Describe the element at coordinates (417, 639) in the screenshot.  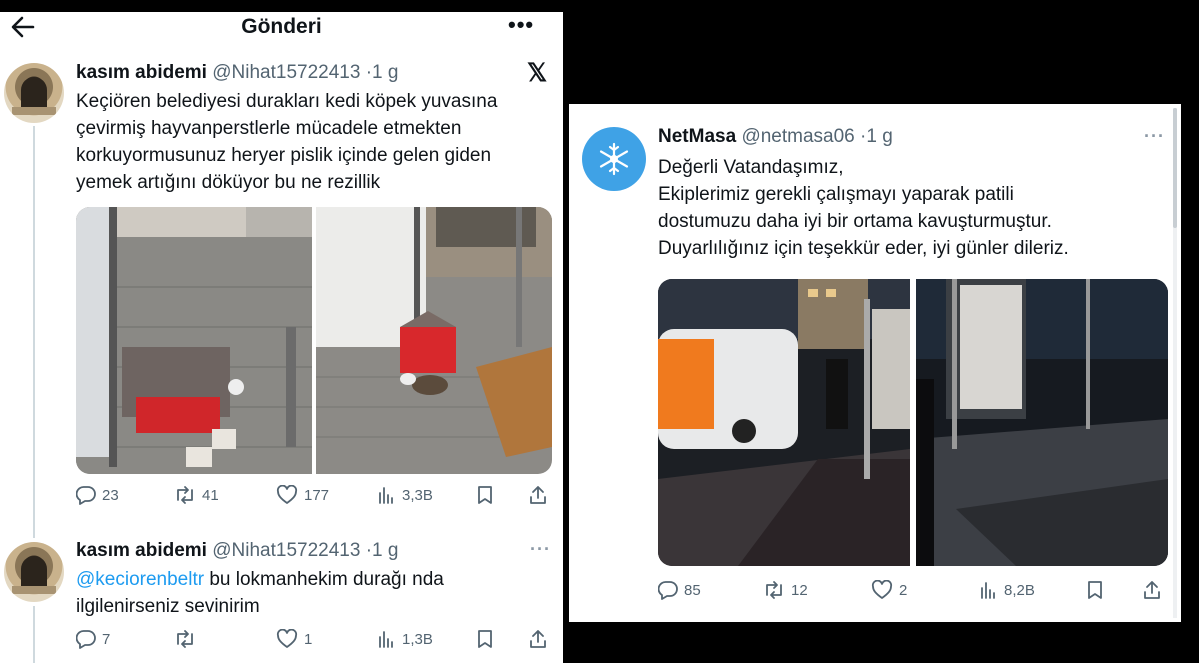
I see `views-count: 1,3B` at that location.